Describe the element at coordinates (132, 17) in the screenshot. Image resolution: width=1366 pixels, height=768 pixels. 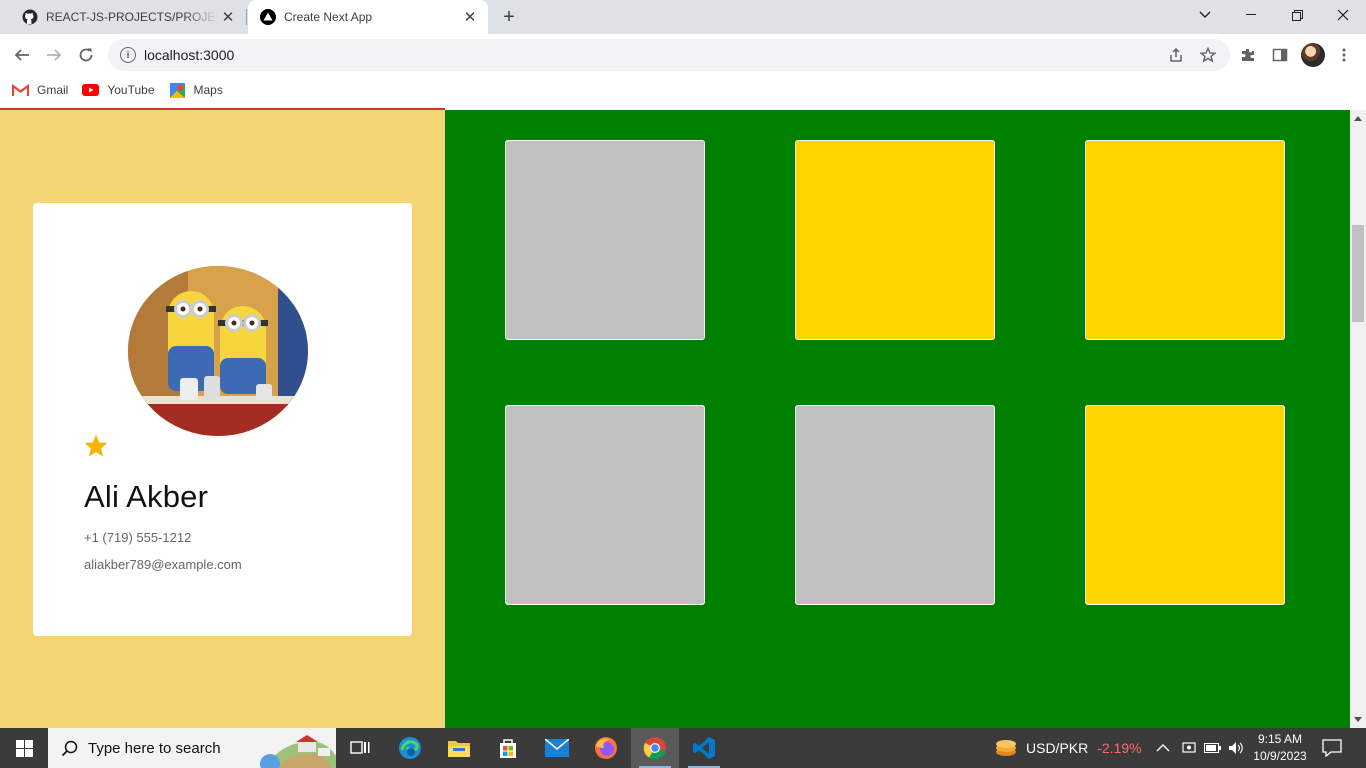
I see `tab-title: REACT-JS-PROJECTS/PROJECT 0` at that location.